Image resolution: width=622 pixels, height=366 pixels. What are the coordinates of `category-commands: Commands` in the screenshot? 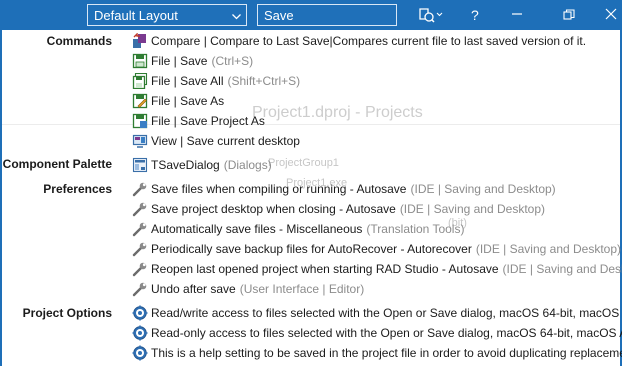 It's located at (79, 41).